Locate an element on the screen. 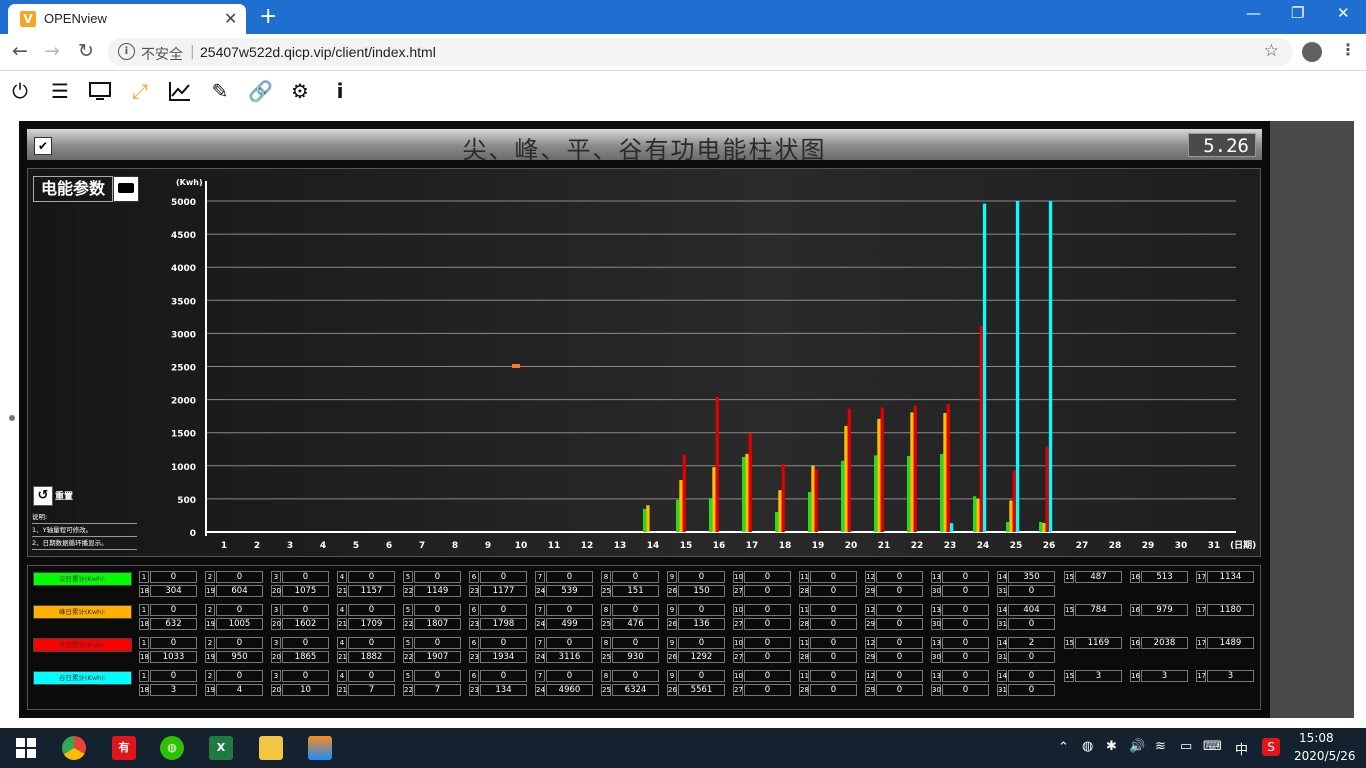 Image resolution: width=1366 pixels, height=768 pixels. tab-close-icon: ✕ is located at coordinates (230, 18).